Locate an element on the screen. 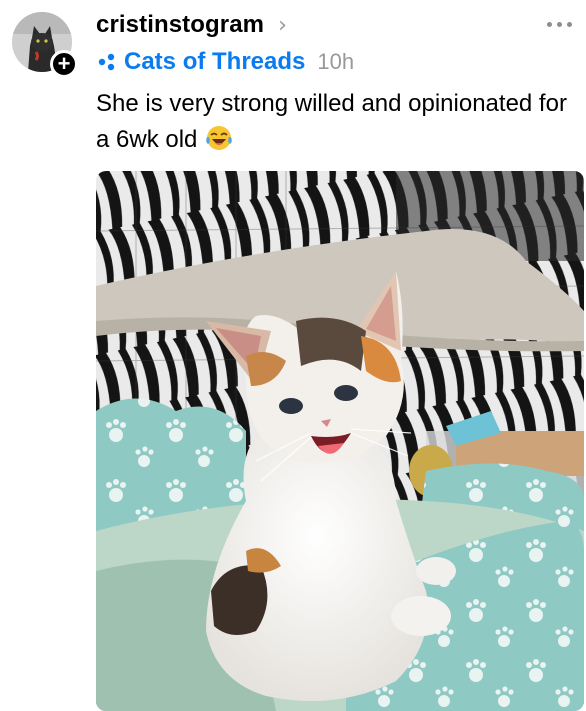  community-row: Cats of Threads 10h is located at coordinates (225, 62).